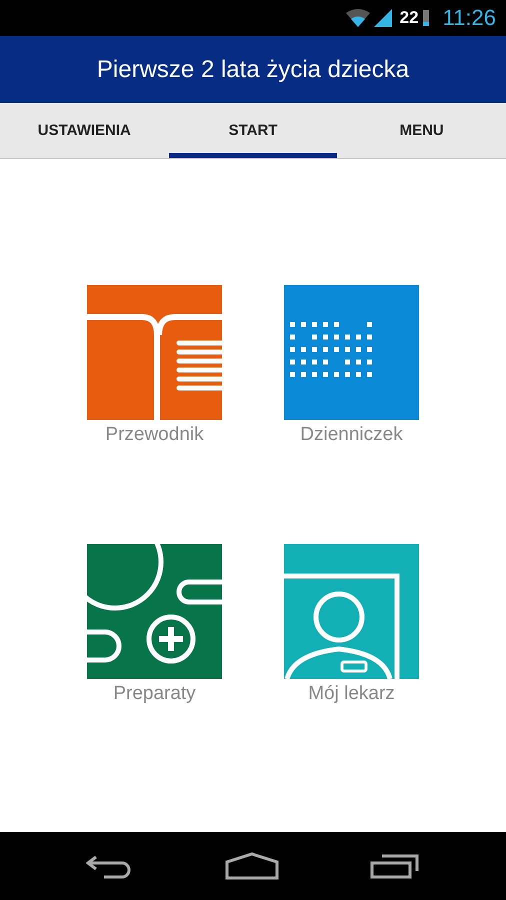  I want to click on battery-level: 22, so click(409, 18).